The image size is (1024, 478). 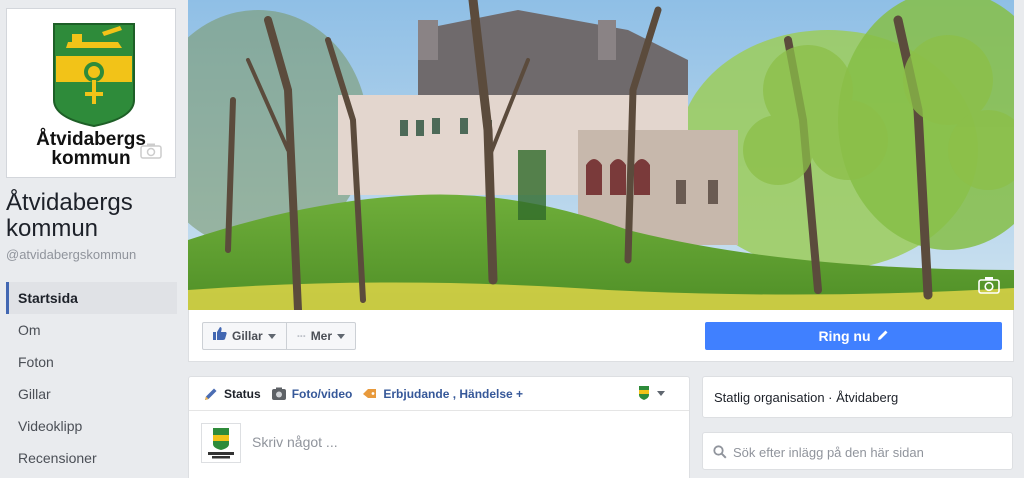 What do you see at coordinates (322, 393) in the screenshot?
I see `tab-photo-video-label: Foto/video` at bounding box center [322, 393].